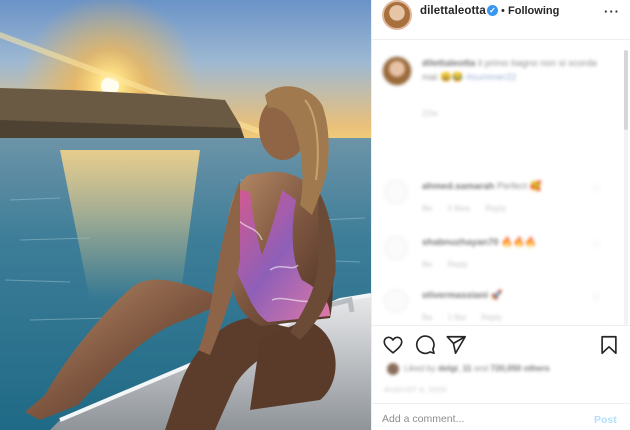 This screenshot has width=630, height=430. Describe the element at coordinates (458, 186) in the screenshot. I see `comment-username: ahmed.samarah` at that location.